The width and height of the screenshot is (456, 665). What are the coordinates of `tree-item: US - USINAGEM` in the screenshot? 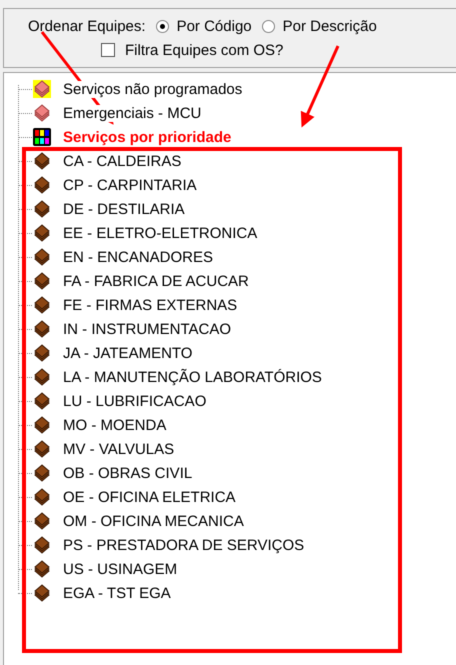 It's located at (120, 569).